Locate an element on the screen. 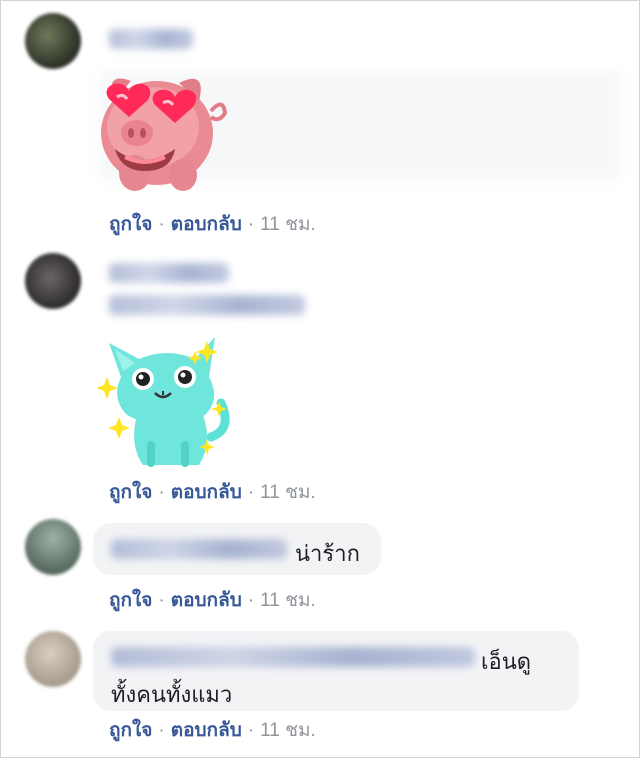 This screenshot has height=758, width=640. pig-heart-eyes-sticker is located at coordinates (164, 134).